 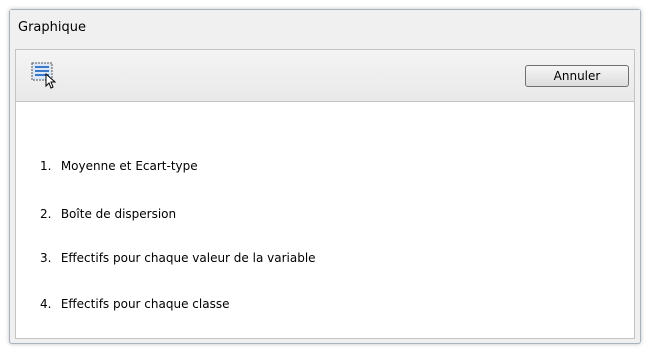 What do you see at coordinates (145, 304) in the screenshot?
I see `option-label: Effectifs pour chaque classe` at bounding box center [145, 304].